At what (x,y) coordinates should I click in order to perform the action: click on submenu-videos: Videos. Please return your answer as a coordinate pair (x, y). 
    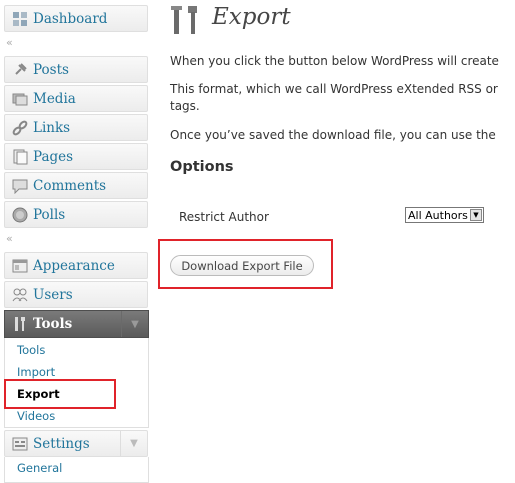
    Looking at the image, I should click on (36, 416).